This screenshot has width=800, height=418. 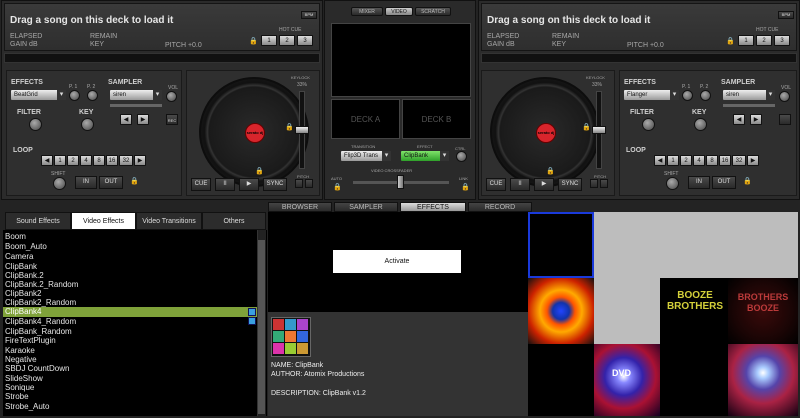 I want to click on deck-right-loop-next: ▶, so click(x=753, y=160).